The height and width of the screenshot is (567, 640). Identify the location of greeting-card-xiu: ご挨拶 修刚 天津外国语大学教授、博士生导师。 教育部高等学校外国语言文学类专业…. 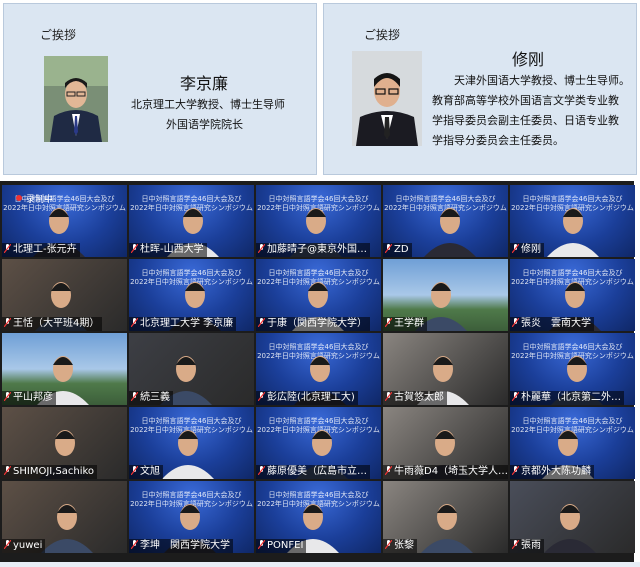
(480, 89).